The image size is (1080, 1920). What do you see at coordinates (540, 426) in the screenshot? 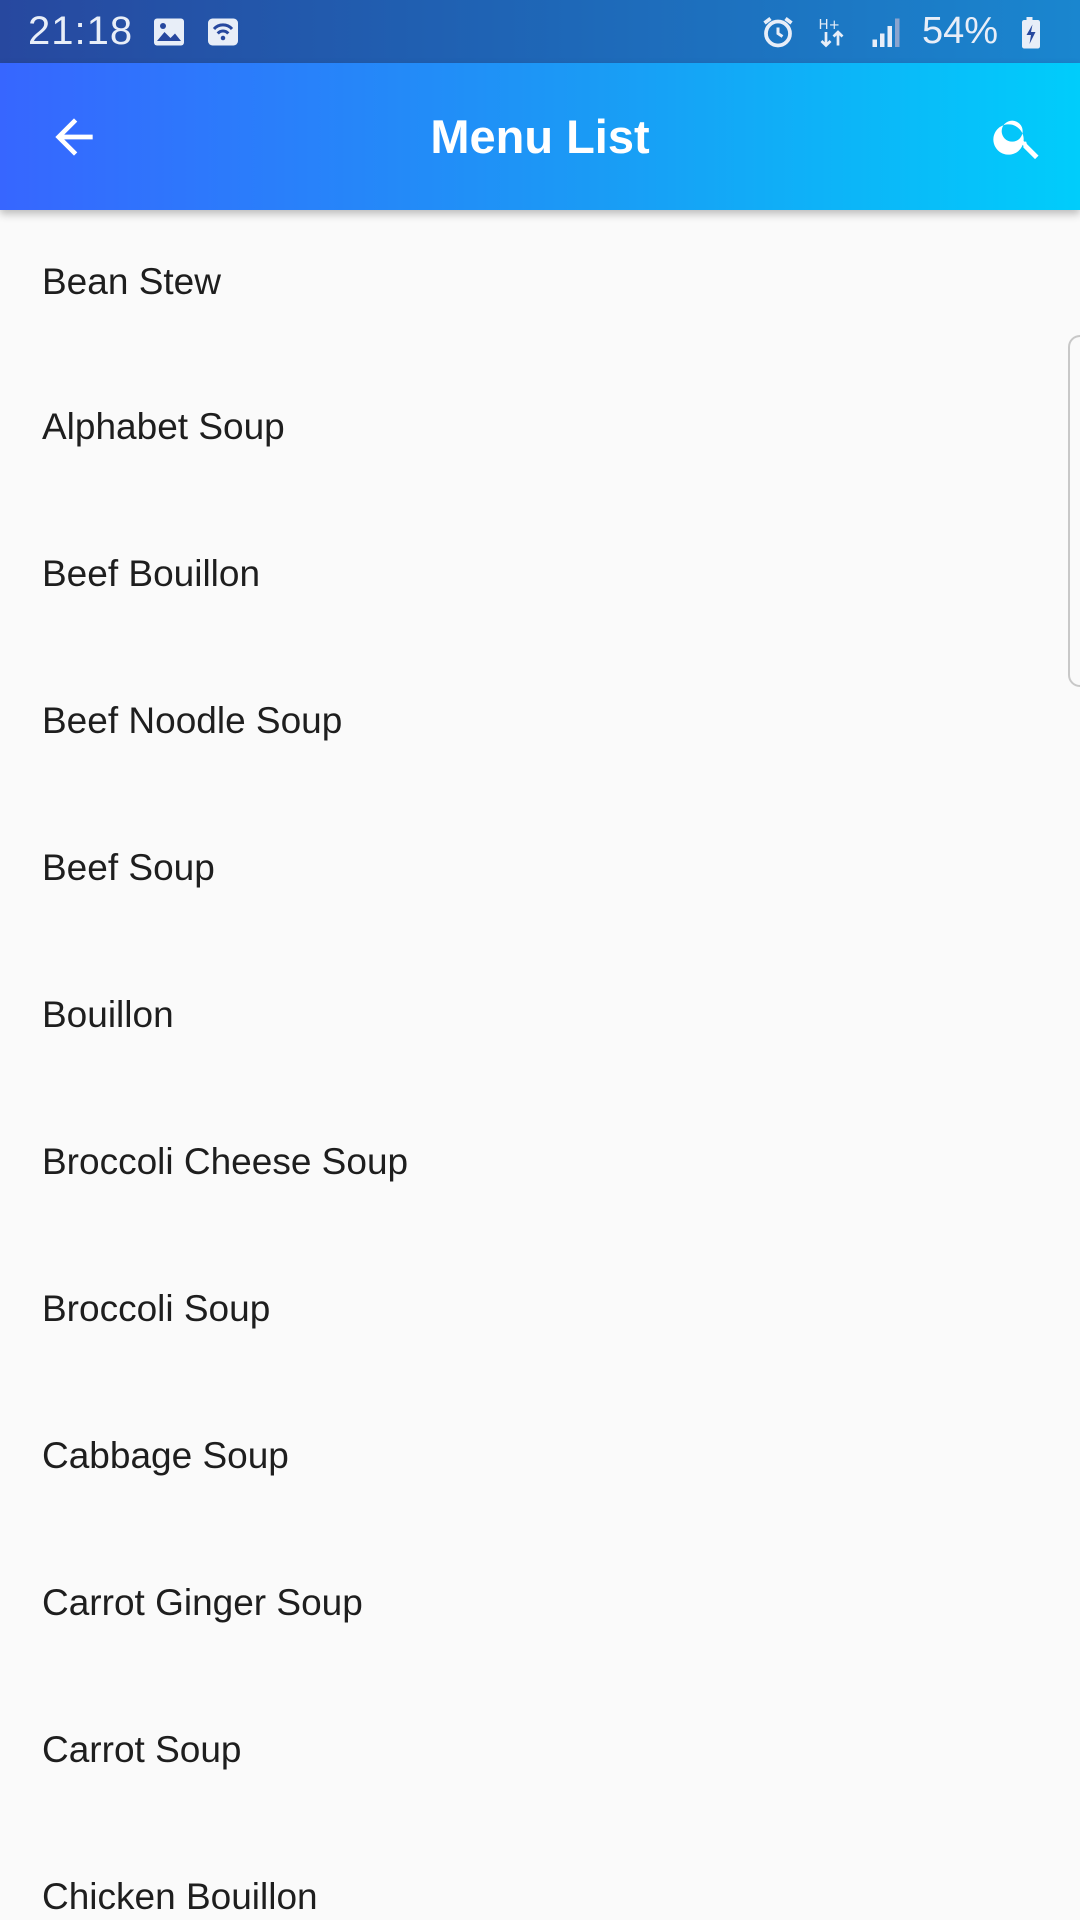
I see `menu-list-item: Alphabet Soup` at bounding box center [540, 426].